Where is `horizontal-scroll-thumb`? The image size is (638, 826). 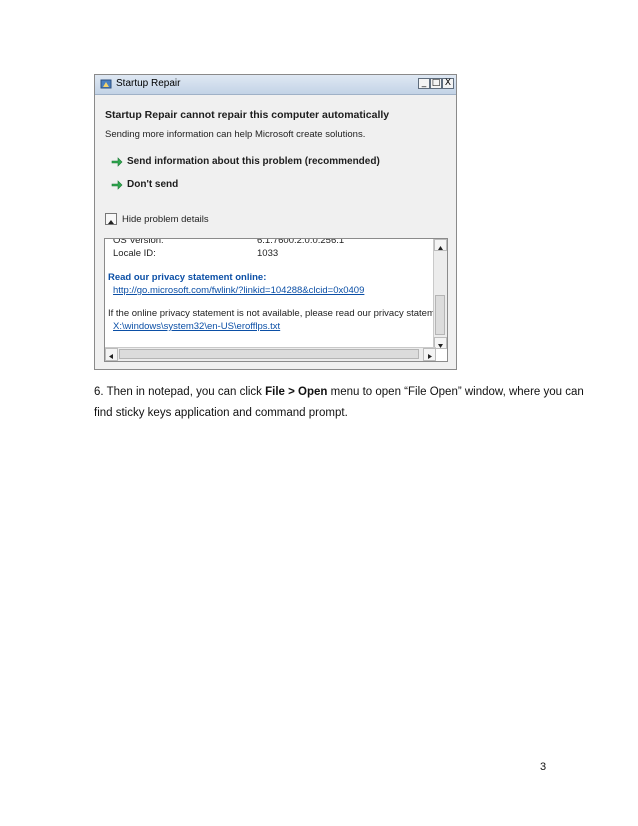 horizontal-scroll-thumb is located at coordinates (269, 354).